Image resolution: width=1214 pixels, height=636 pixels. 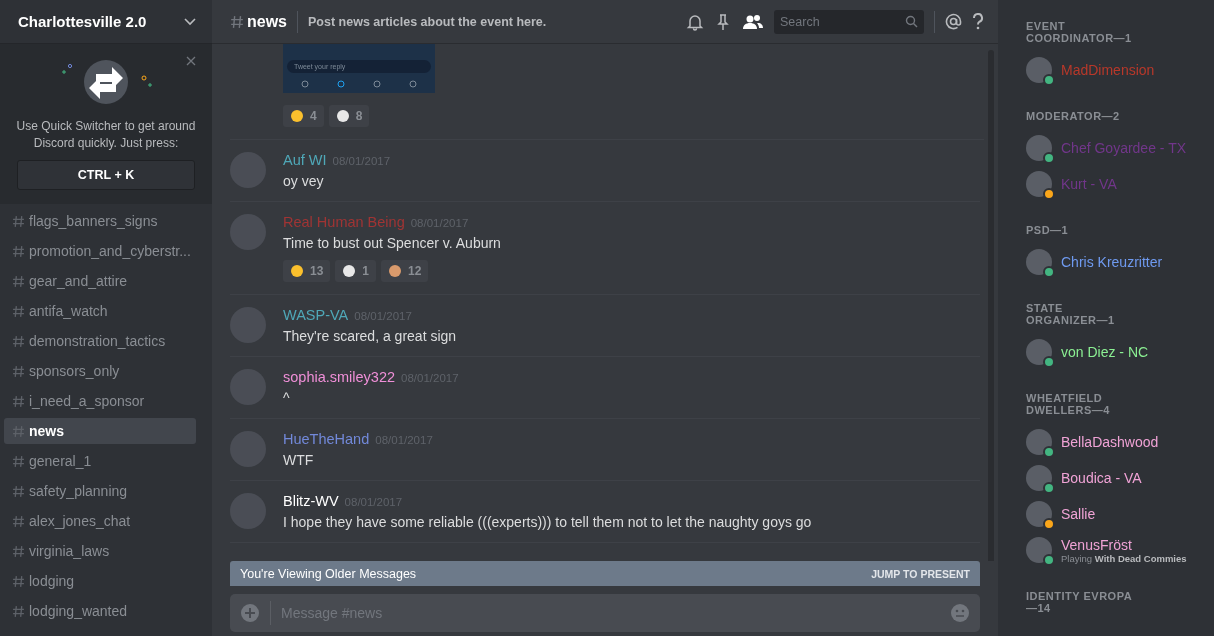 I want to click on message-text: I hope they have some reliable (((experts))) to tell them not to let the naughty goys go, so click(x=547, y=522).